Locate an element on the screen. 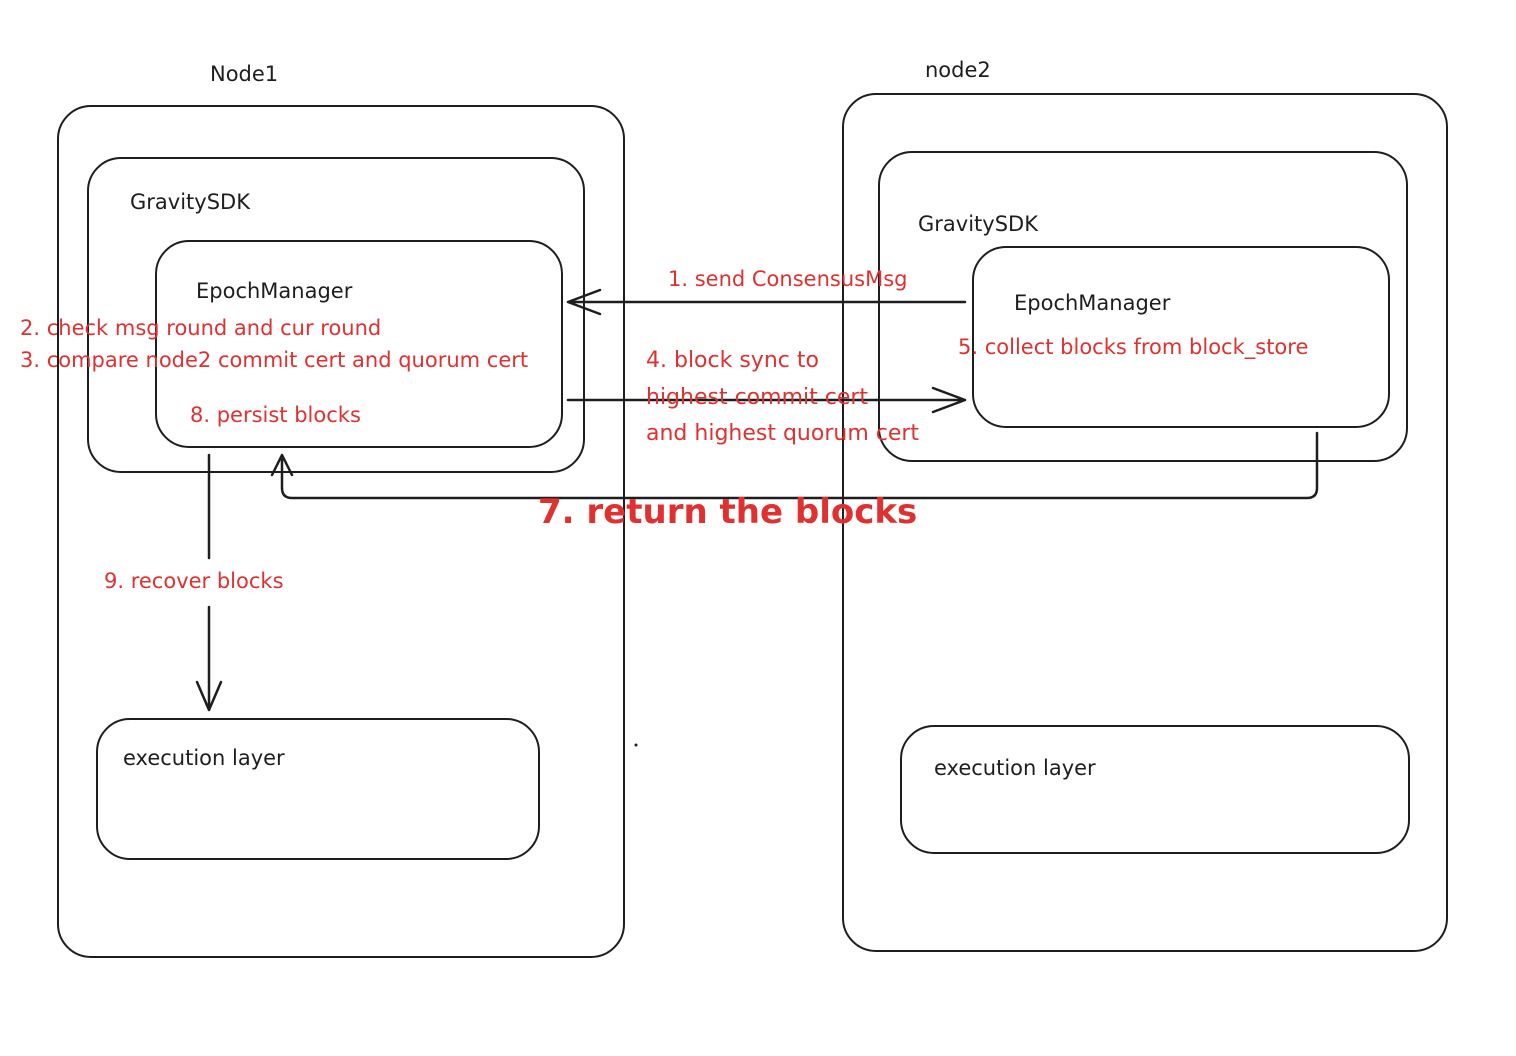  step-2-label: 2. check msg round and cur round is located at coordinates (201, 328).